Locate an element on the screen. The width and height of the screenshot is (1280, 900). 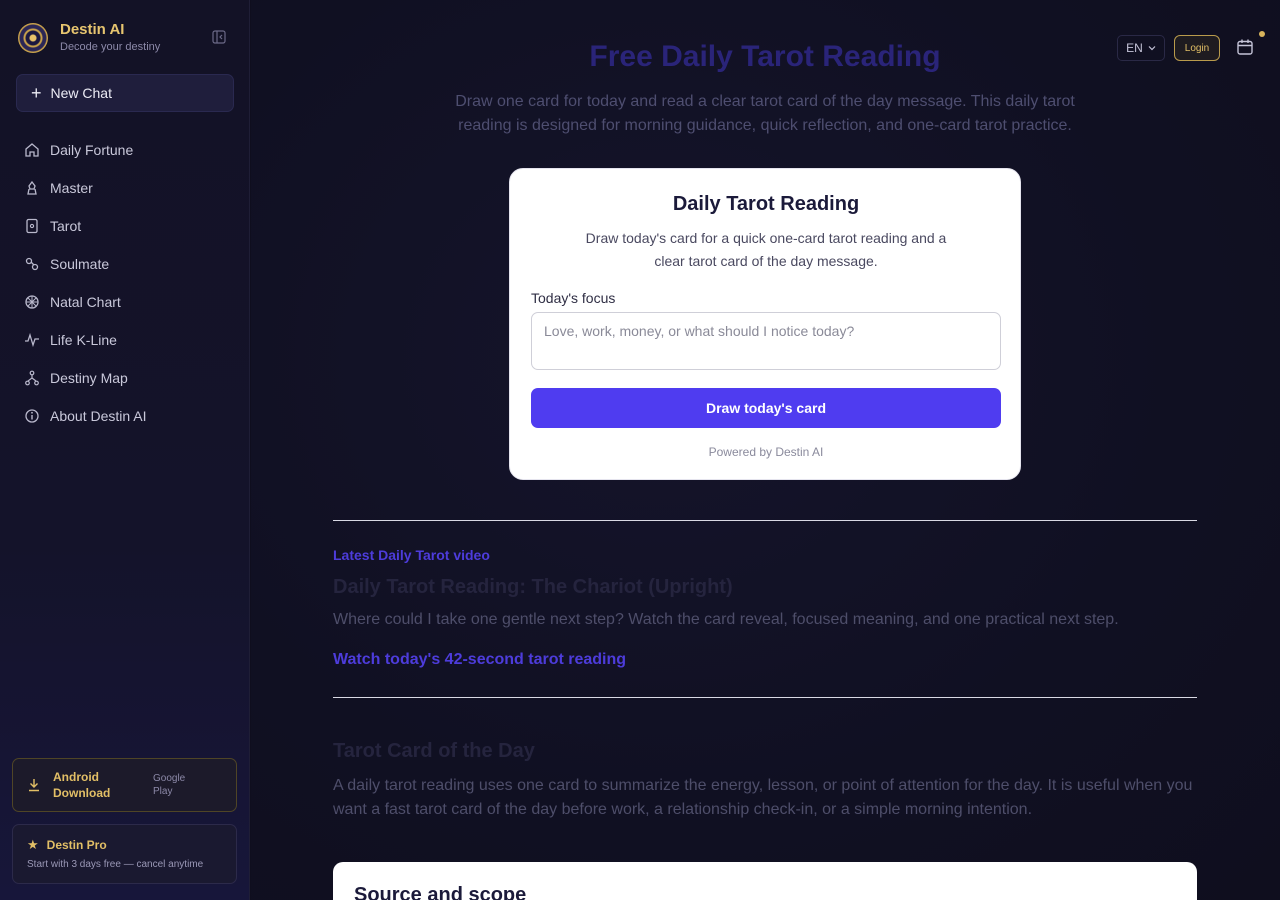
card-title: Daily Tarot Reading is located at coordinates (766, 204).